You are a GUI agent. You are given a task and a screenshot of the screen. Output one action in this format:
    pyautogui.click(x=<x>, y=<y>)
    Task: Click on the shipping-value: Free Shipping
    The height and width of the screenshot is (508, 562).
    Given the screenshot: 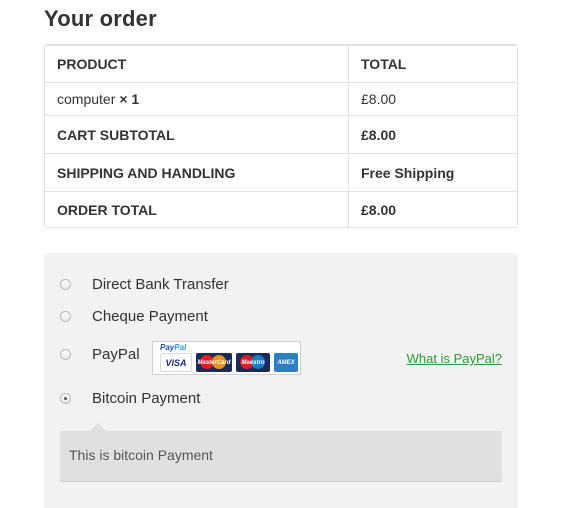 What is the action you would take?
    pyautogui.click(x=408, y=172)
    